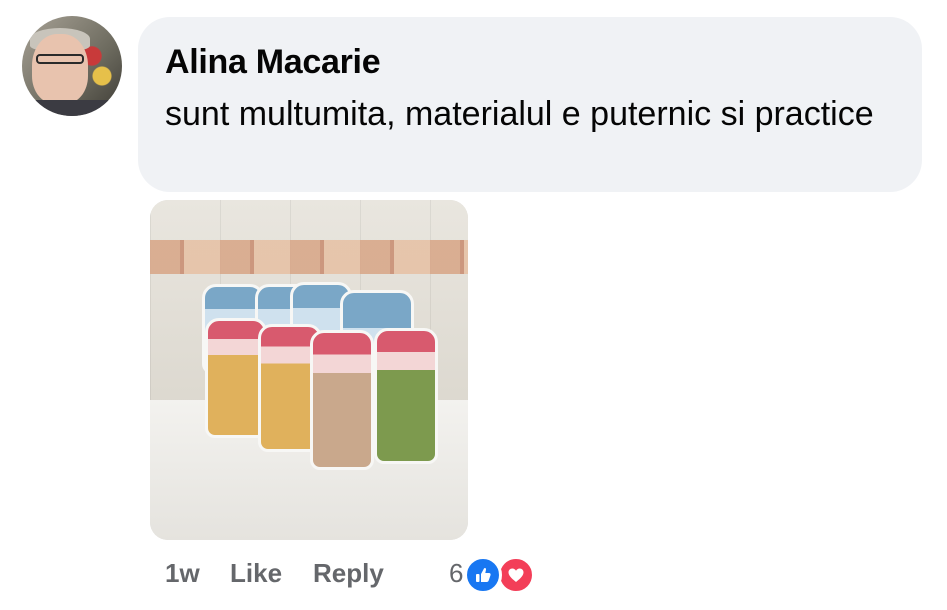 Image resolution: width=947 pixels, height=610 pixels. Describe the element at coordinates (72, 108) in the screenshot. I see `avatar-shirt` at that location.